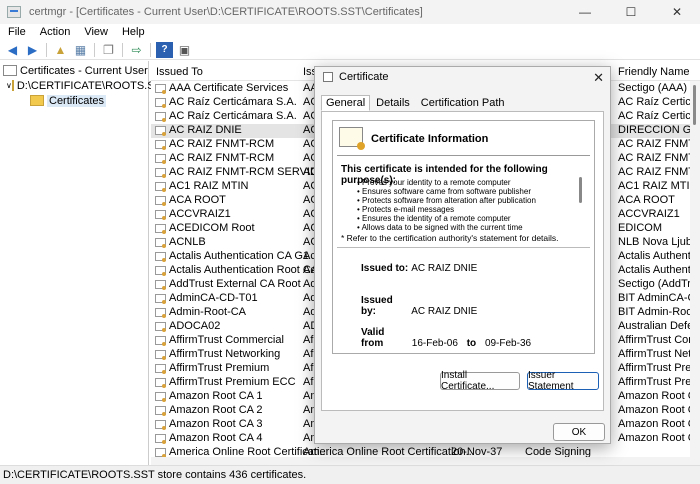  What do you see at coordinates (17, 32) in the screenshot?
I see `menu-file: File` at bounding box center [17, 32].